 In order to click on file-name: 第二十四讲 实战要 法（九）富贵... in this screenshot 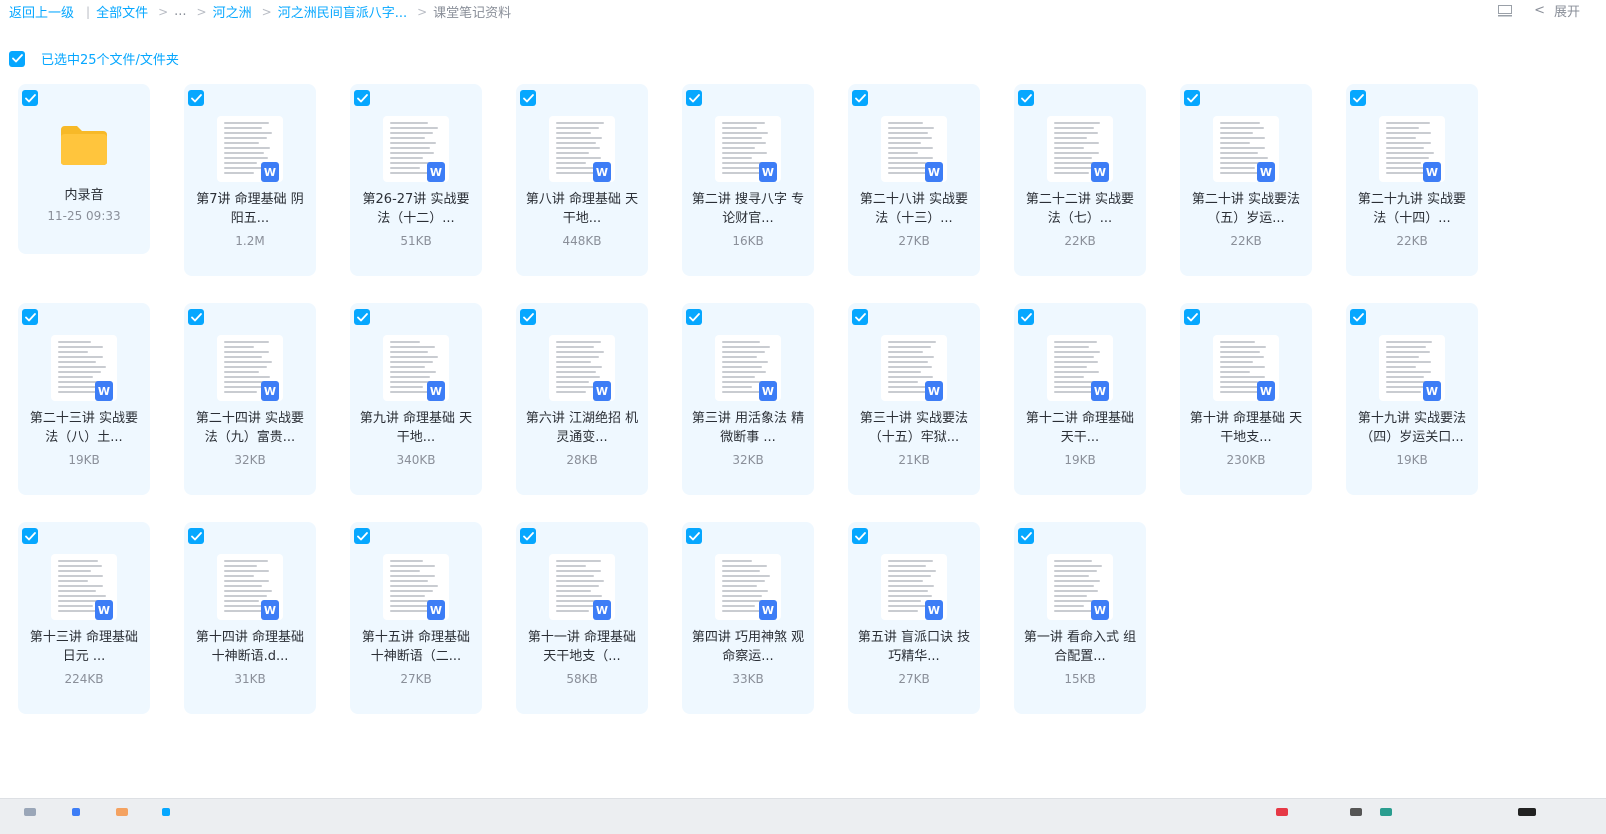, I will do `click(250, 428)`.